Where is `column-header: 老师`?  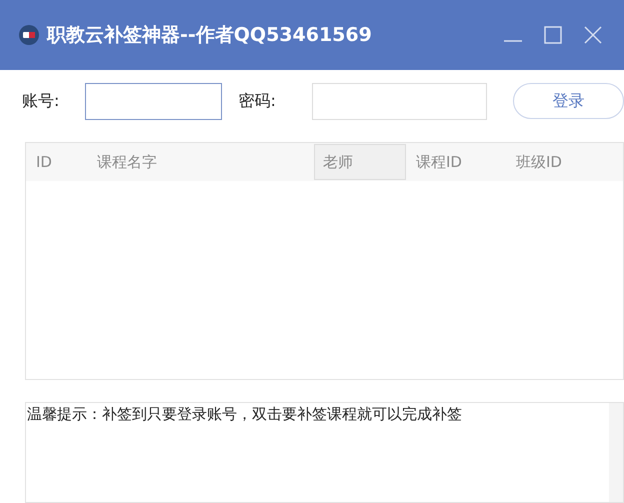 column-header: 老师 is located at coordinates (360, 162).